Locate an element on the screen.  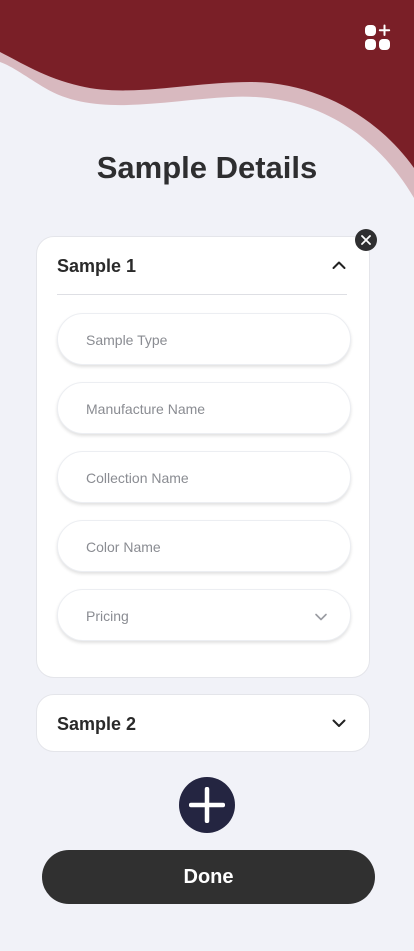
color-name-field: Color Name is located at coordinates (204, 546).